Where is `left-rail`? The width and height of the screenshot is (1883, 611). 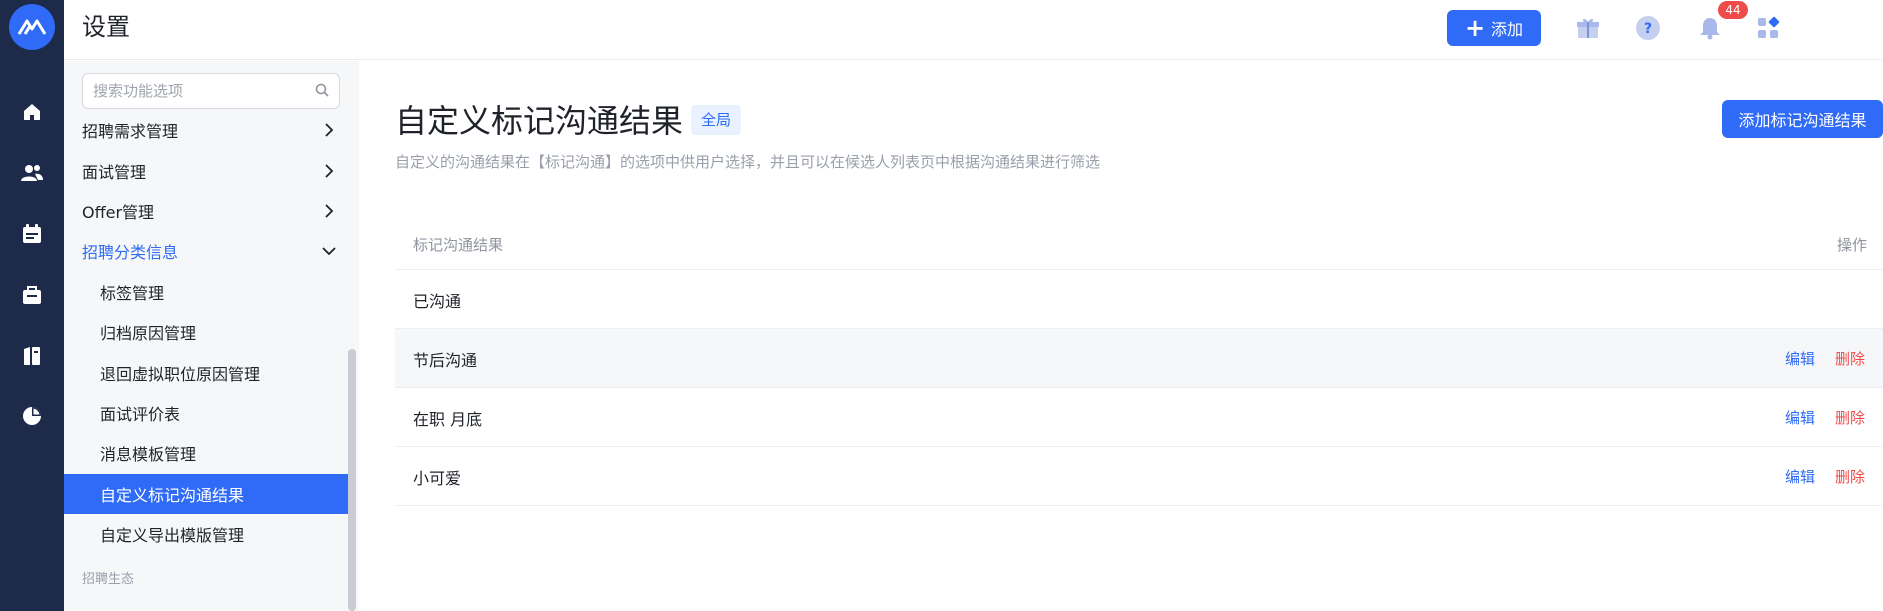
left-rail is located at coordinates (32, 305).